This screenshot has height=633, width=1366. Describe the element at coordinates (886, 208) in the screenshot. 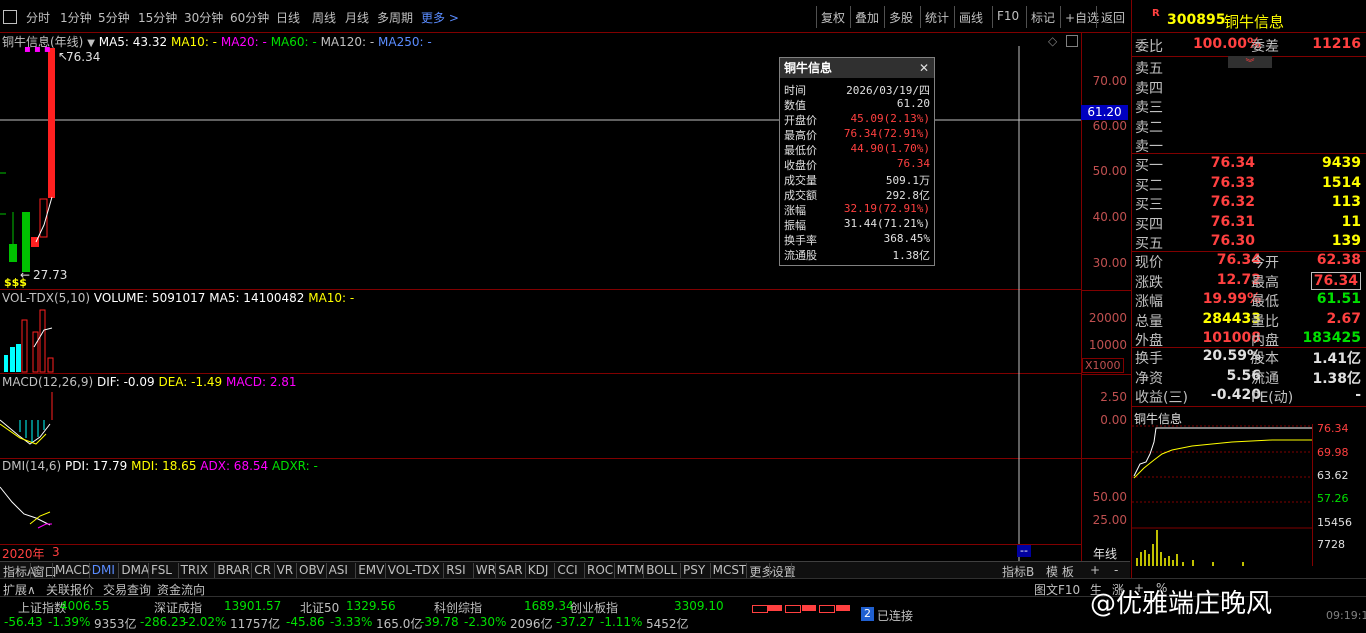

I see `tooltip-value: 32.19(72.91%)` at that location.